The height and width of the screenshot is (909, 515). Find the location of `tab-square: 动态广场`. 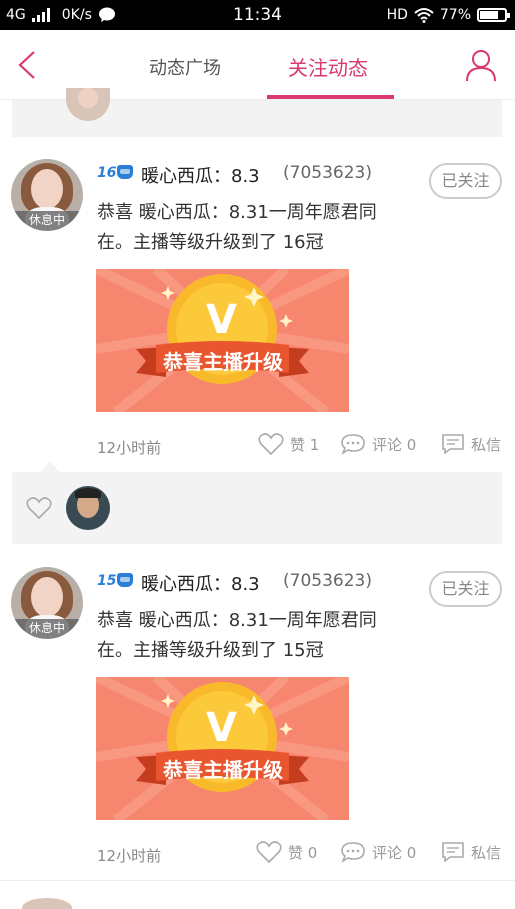

tab-square: 动态广场 is located at coordinates (185, 67).